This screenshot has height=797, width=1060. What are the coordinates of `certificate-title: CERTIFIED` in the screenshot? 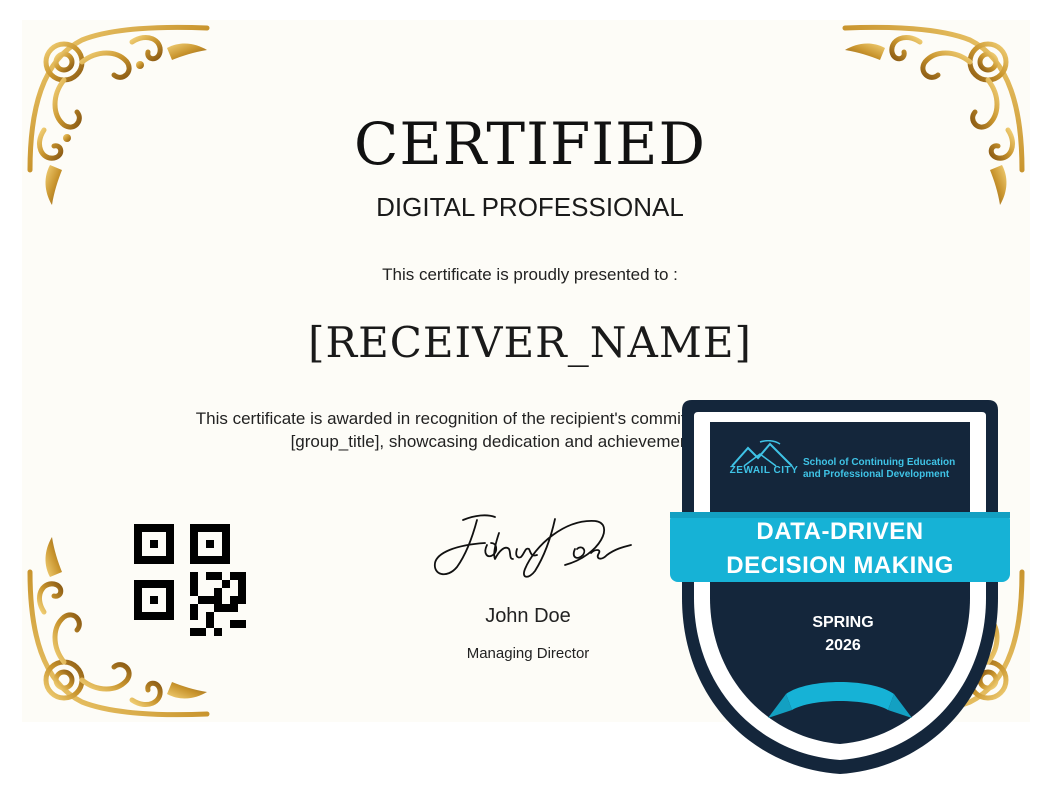 It's located at (530, 144).